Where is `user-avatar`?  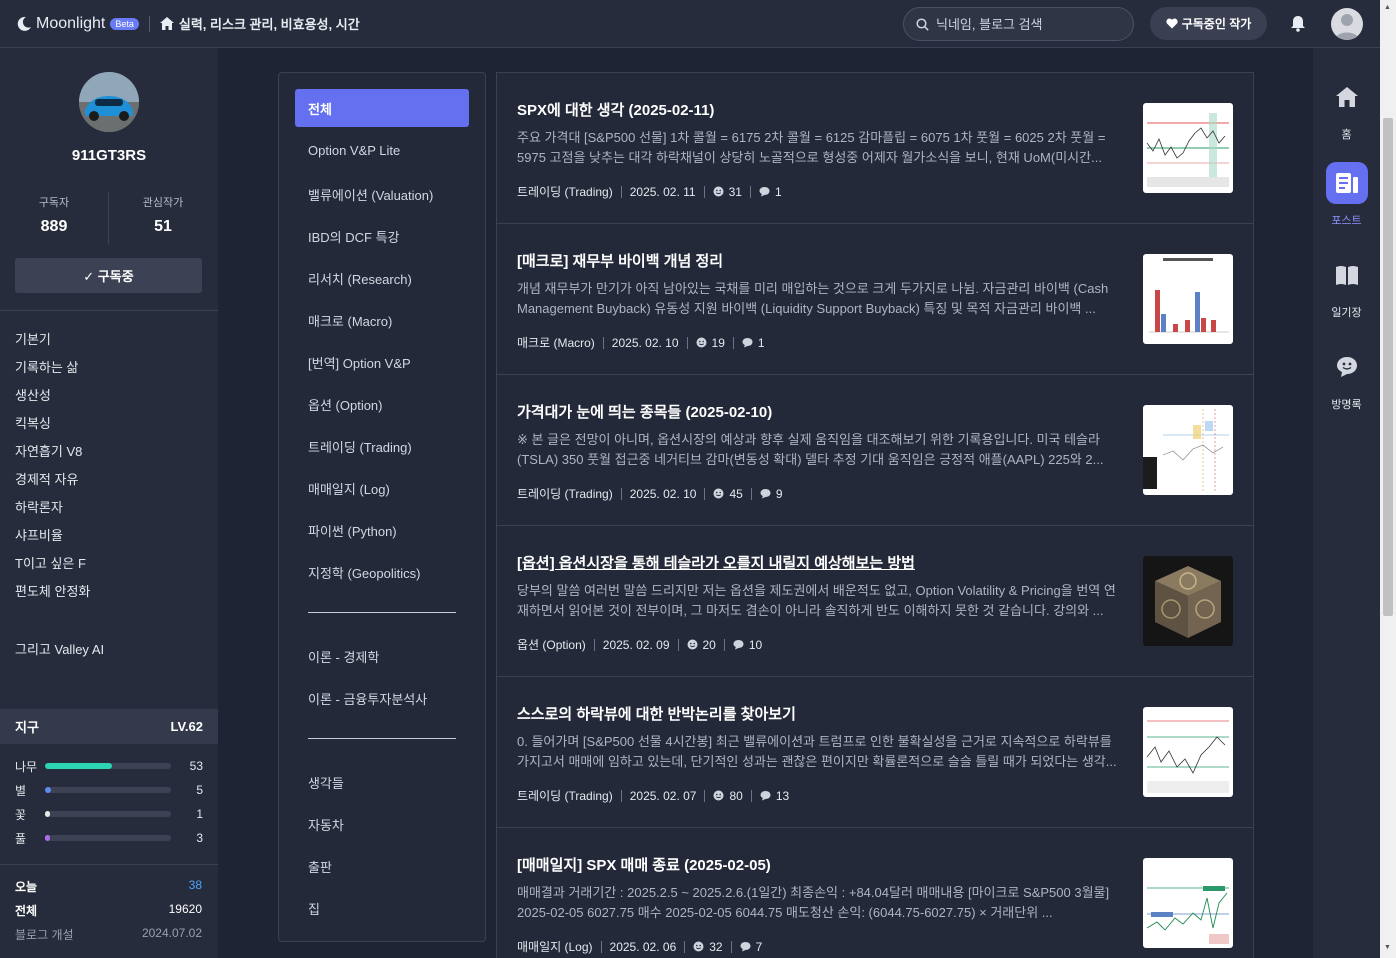 user-avatar is located at coordinates (1347, 24).